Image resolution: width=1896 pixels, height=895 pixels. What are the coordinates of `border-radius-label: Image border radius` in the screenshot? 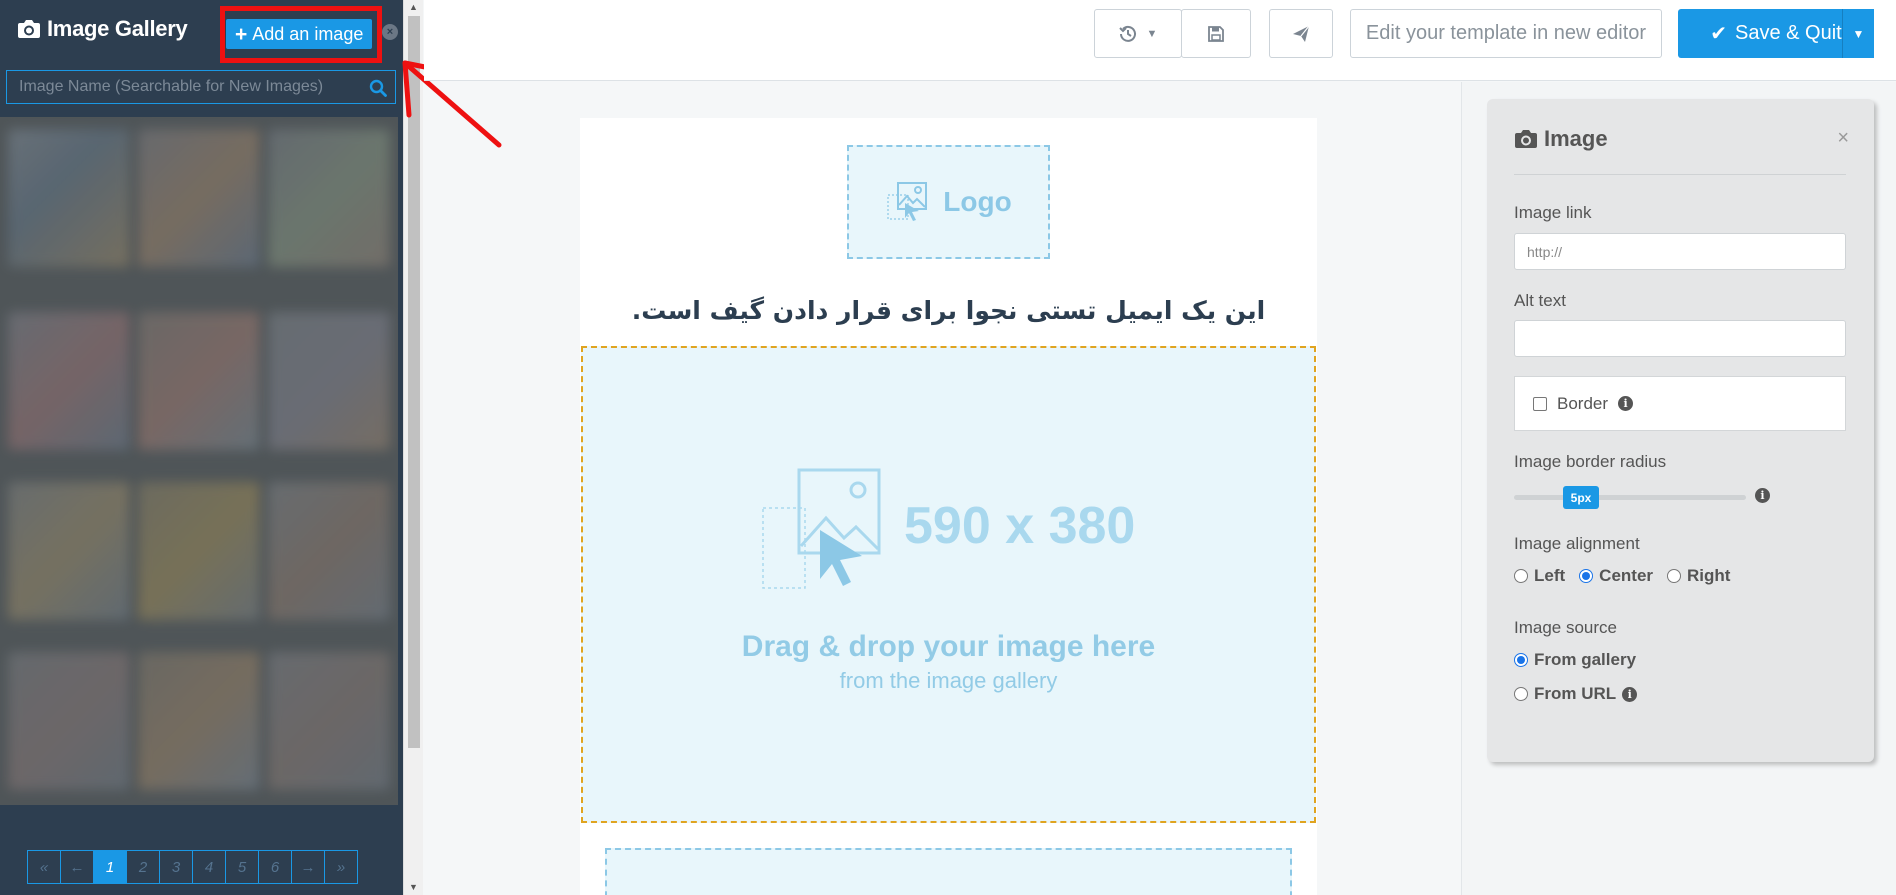 It's located at (1590, 461).